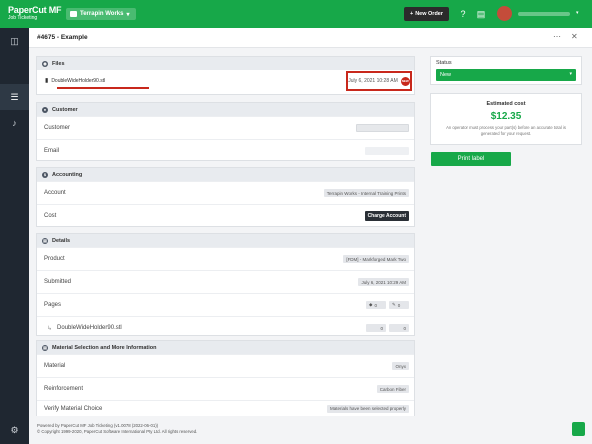 The height and width of the screenshot is (444, 592). I want to click on status-value: New, so click(446, 75).